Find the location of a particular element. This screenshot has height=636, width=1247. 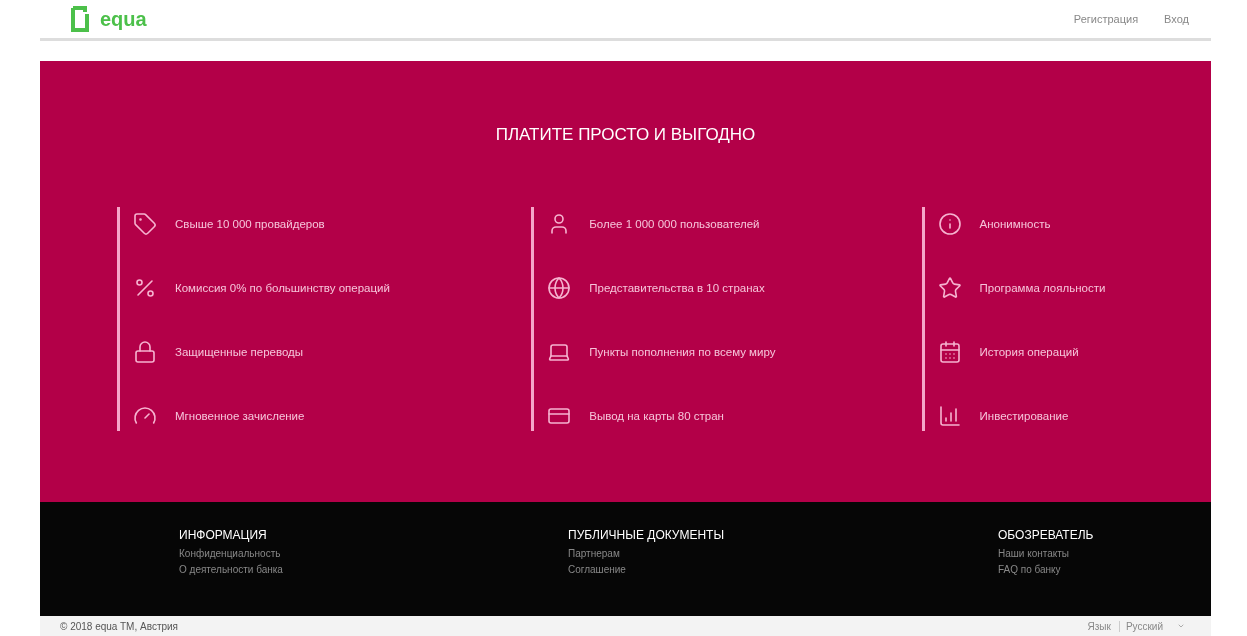

footer-link: FAQ по банку is located at coordinates (1098, 569).